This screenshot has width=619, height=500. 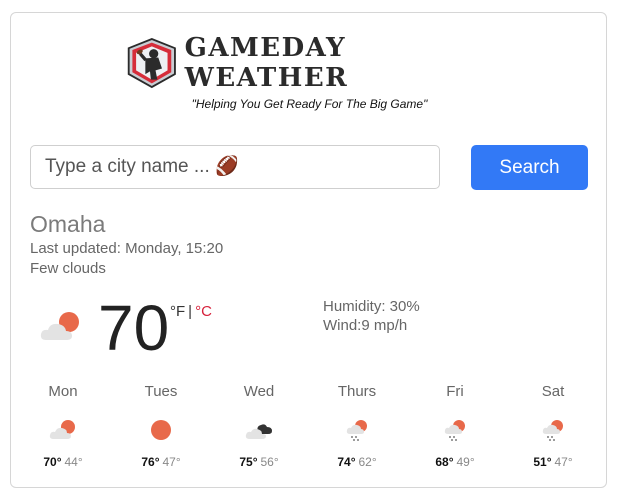 What do you see at coordinates (63, 462) in the screenshot?
I see `forecast-temps: 70° 44°` at bounding box center [63, 462].